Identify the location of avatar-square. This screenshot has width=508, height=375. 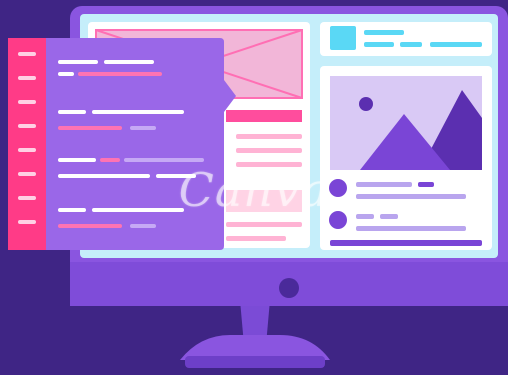
(343, 38).